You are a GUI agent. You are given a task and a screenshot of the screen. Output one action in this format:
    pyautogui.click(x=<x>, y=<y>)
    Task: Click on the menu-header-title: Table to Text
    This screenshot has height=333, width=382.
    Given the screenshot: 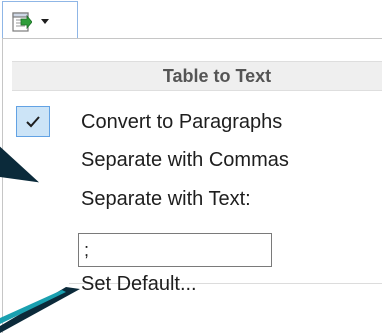 What is the action you would take?
    pyautogui.click(x=217, y=75)
    